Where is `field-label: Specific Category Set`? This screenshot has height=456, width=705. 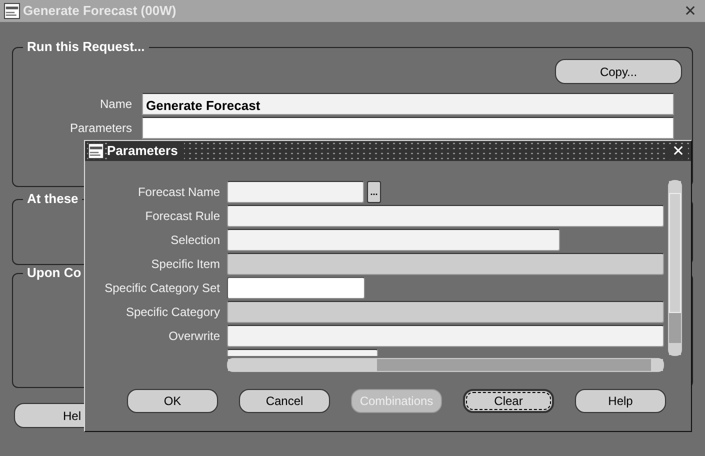
field-label: Specific Category Set is located at coordinates (162, 288).